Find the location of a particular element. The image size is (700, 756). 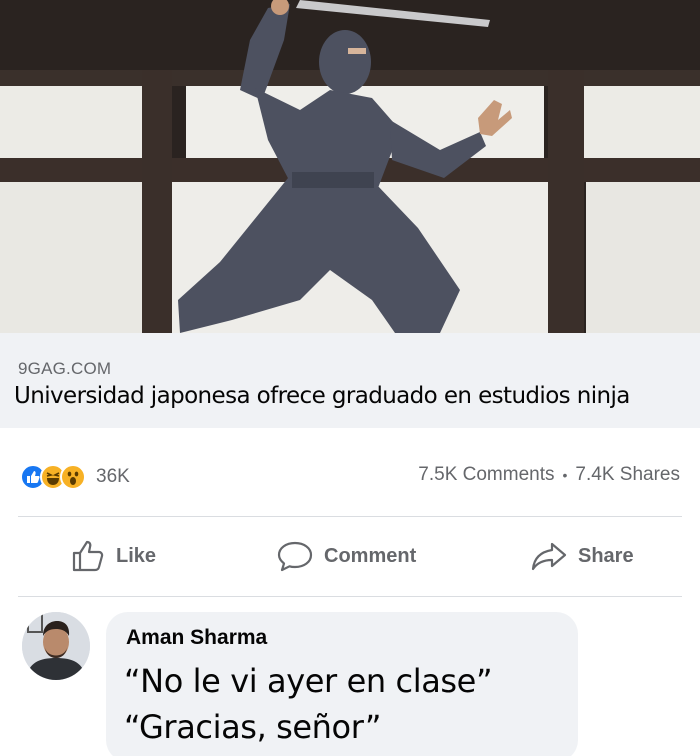

reactions-summary: 36K is located at coordinates (75, 477).